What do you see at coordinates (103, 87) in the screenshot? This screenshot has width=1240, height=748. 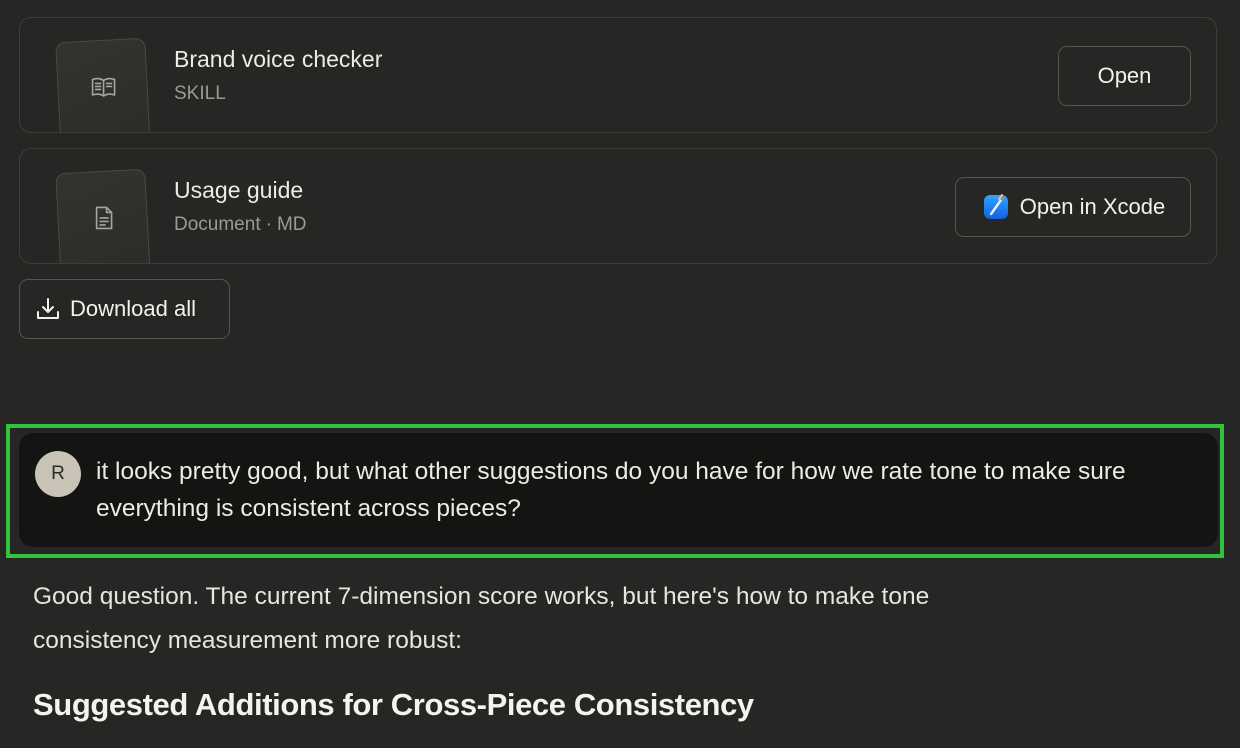 I see `book-icon` at bounding box center [103, 87].